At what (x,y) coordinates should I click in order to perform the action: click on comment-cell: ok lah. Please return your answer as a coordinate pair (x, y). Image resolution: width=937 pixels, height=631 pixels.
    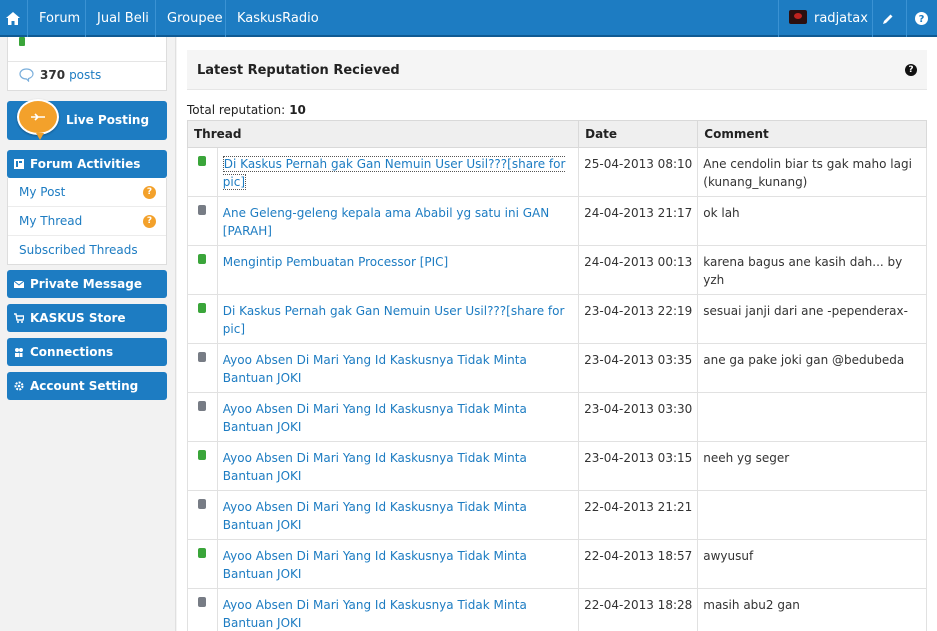
    Looking at the image, I should click on (812, 221).